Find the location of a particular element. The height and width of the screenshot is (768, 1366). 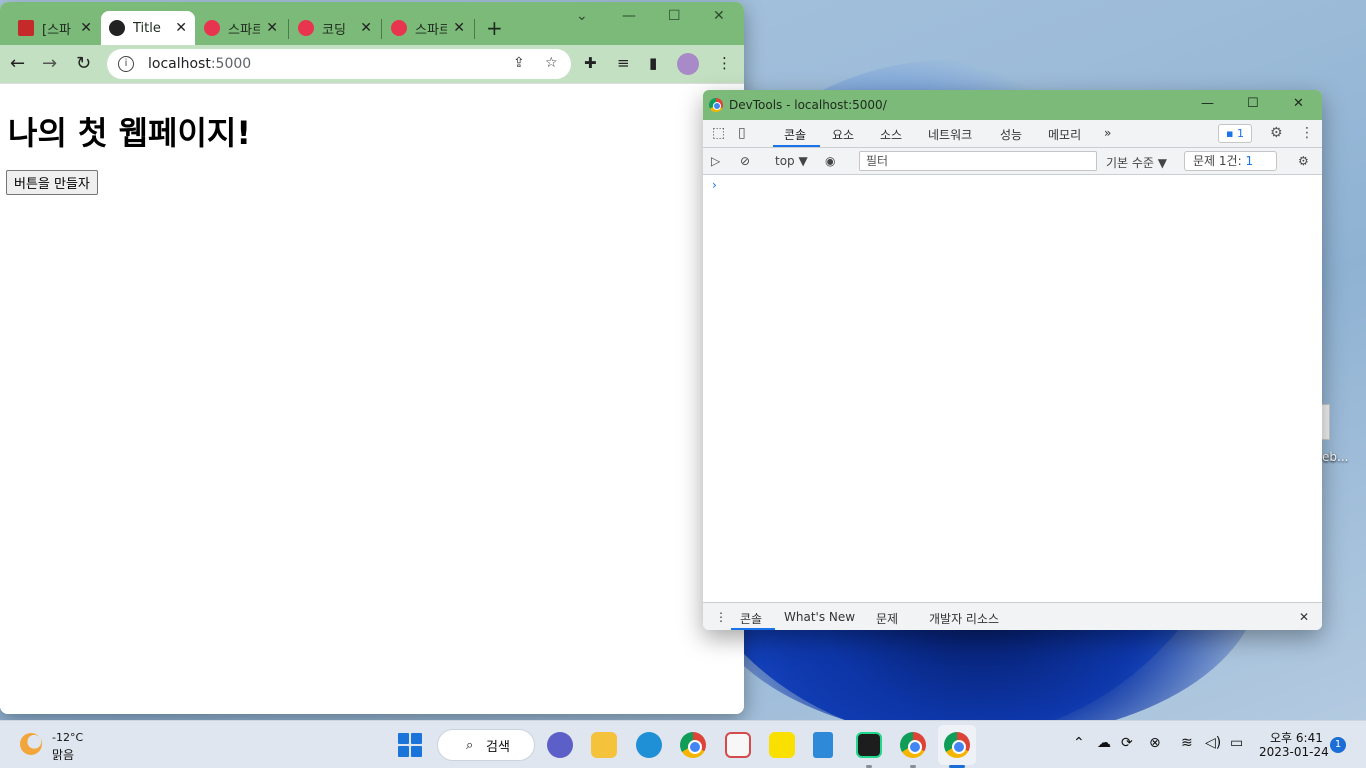

devtools-titlebar: DevTools - localhost:5000/ — ☐ ✕ is located at coordinates (1012, 105).